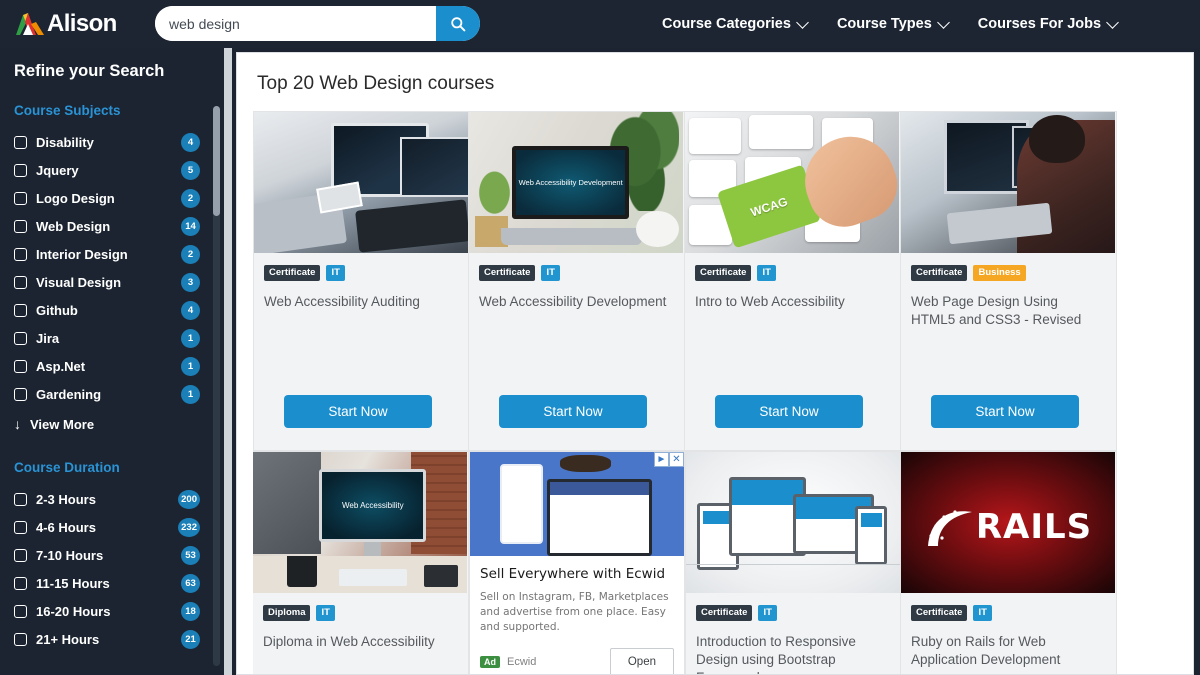 This screenshot has width=1200, height=675. What do you see at coordinates (216, 161) in the screenshot?
I see `sidebar-scrollbar-thumb` at bounding box center [216, 161].